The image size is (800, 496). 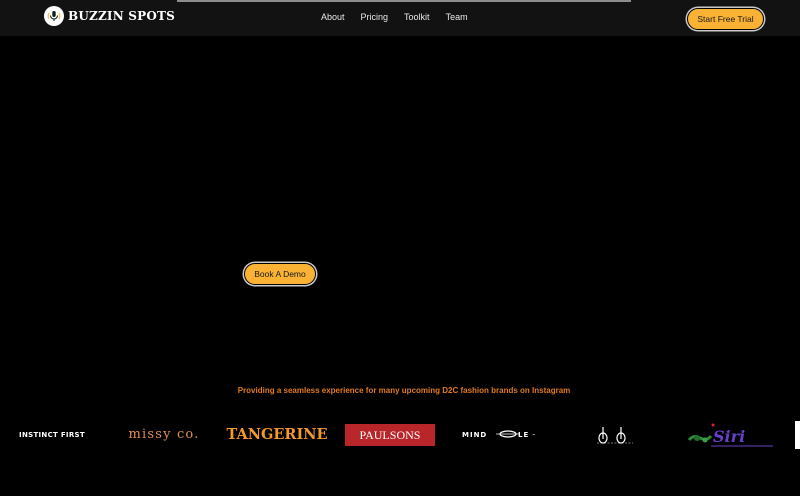 What do you see at coordinates (534, 435) in the screenshot?
I see `svg-text: ™` at bounding box center [534, 435].